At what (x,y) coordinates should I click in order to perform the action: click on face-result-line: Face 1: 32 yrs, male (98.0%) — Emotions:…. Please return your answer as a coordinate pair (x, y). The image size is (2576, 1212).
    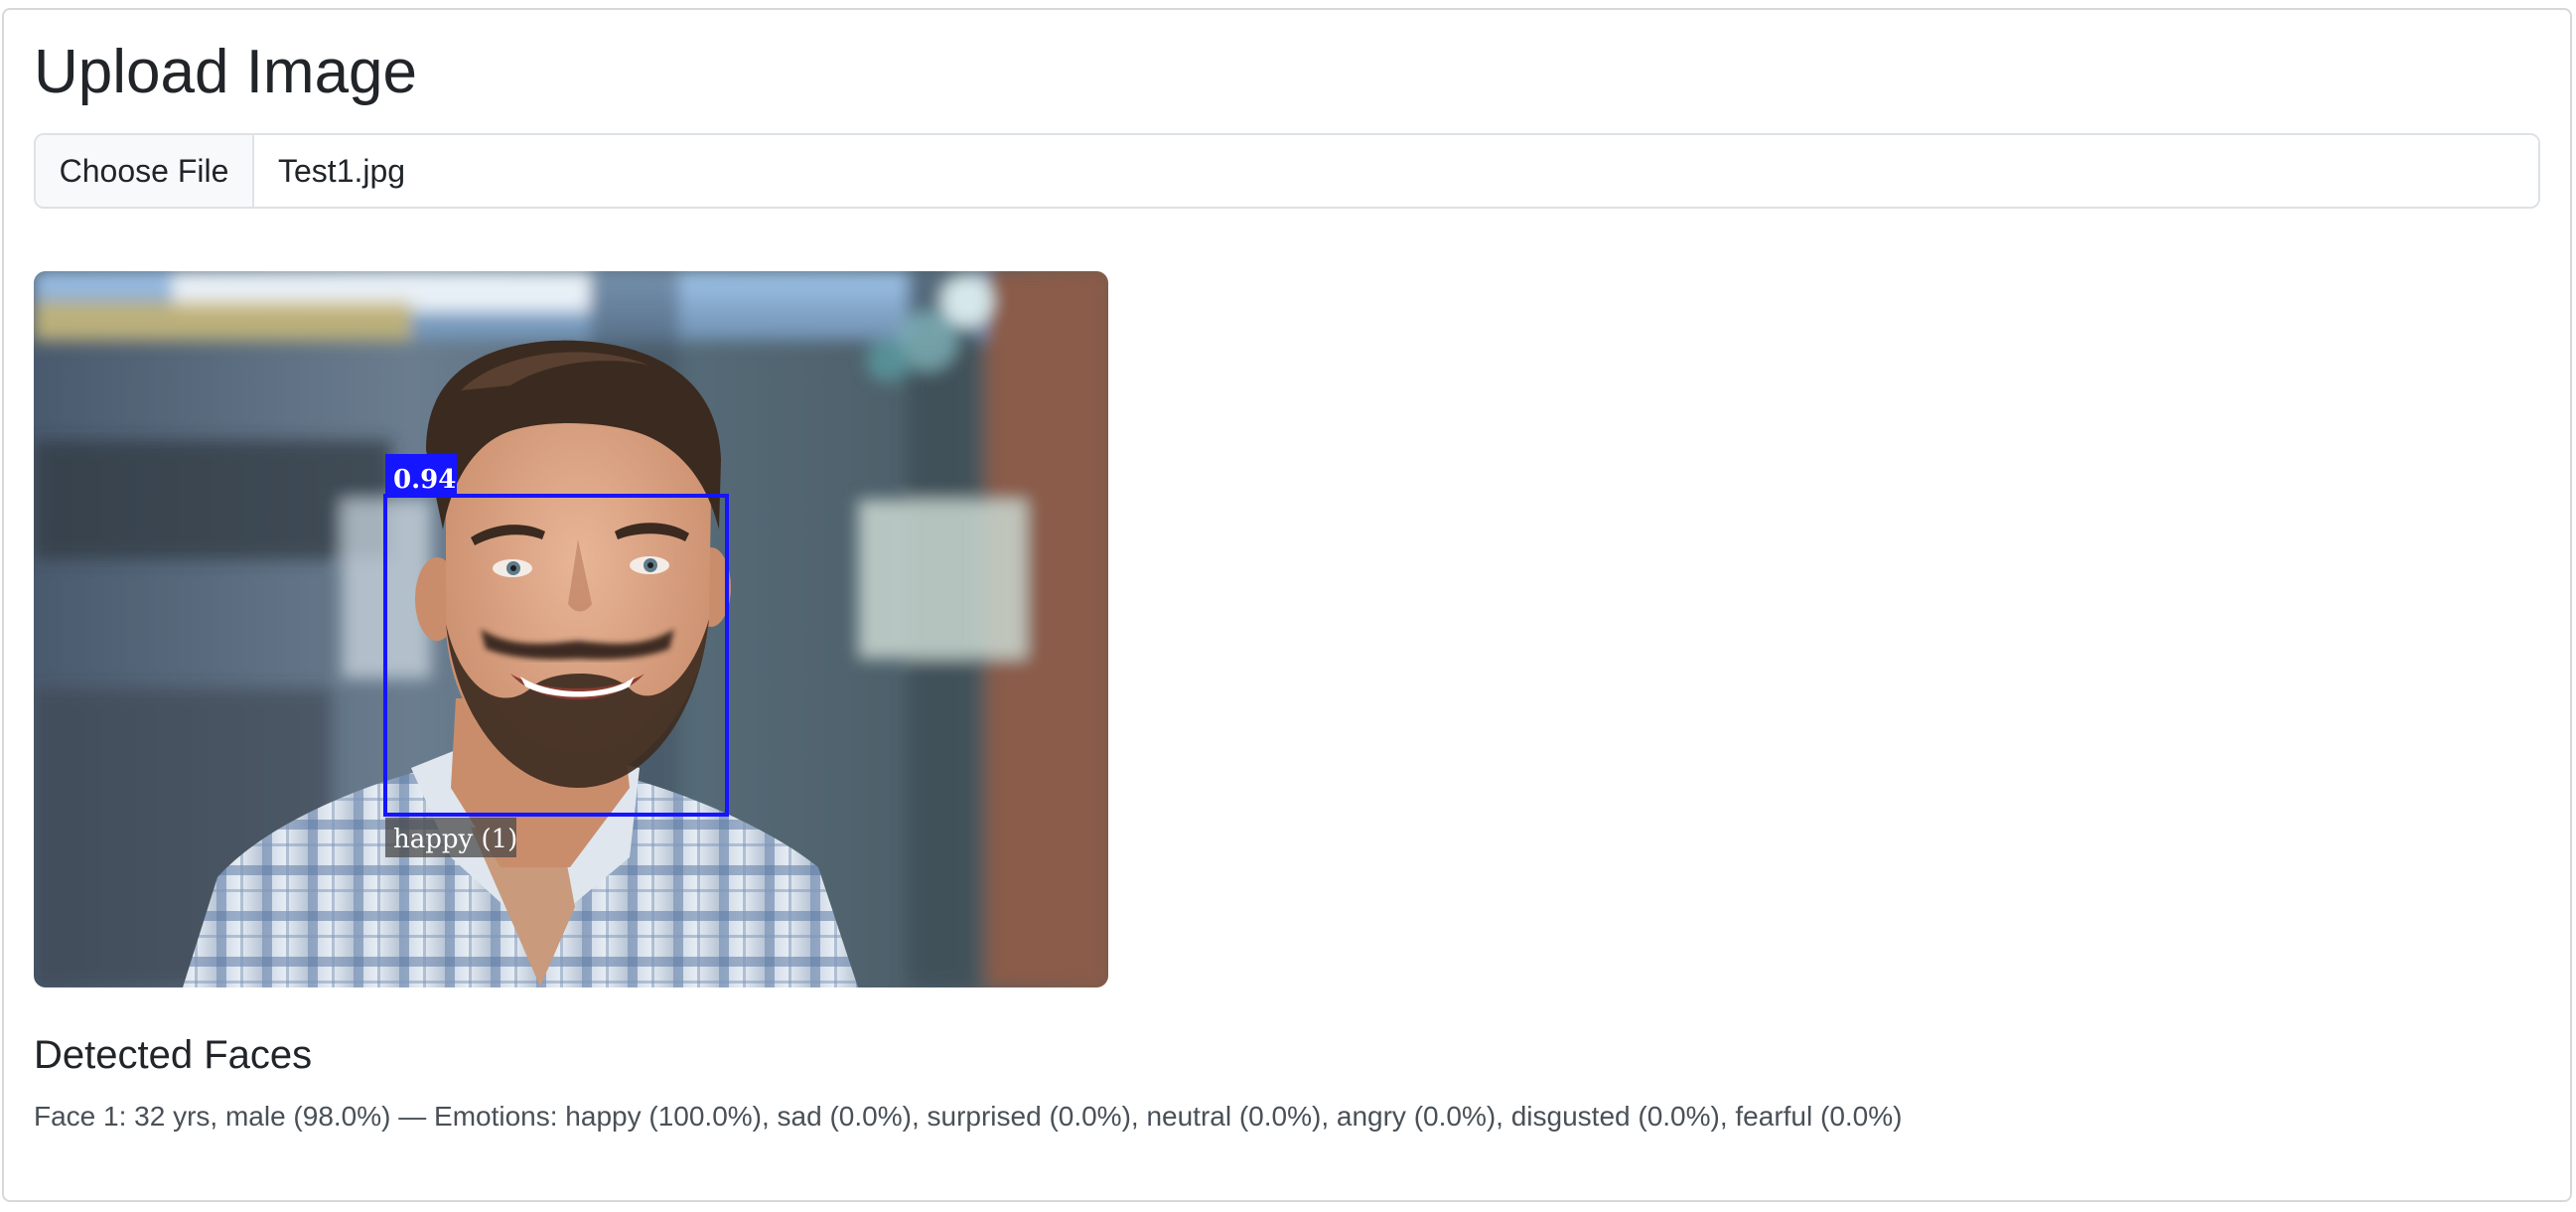
    Looking at the image, I should click on (969, 1116).